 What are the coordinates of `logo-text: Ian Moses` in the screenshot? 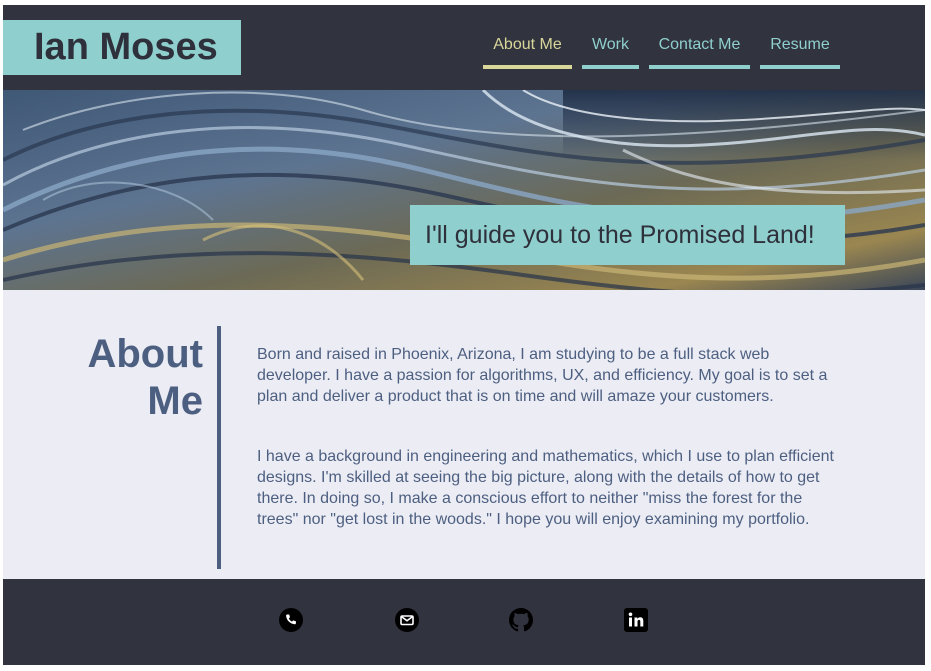 It's located at (126, 47).